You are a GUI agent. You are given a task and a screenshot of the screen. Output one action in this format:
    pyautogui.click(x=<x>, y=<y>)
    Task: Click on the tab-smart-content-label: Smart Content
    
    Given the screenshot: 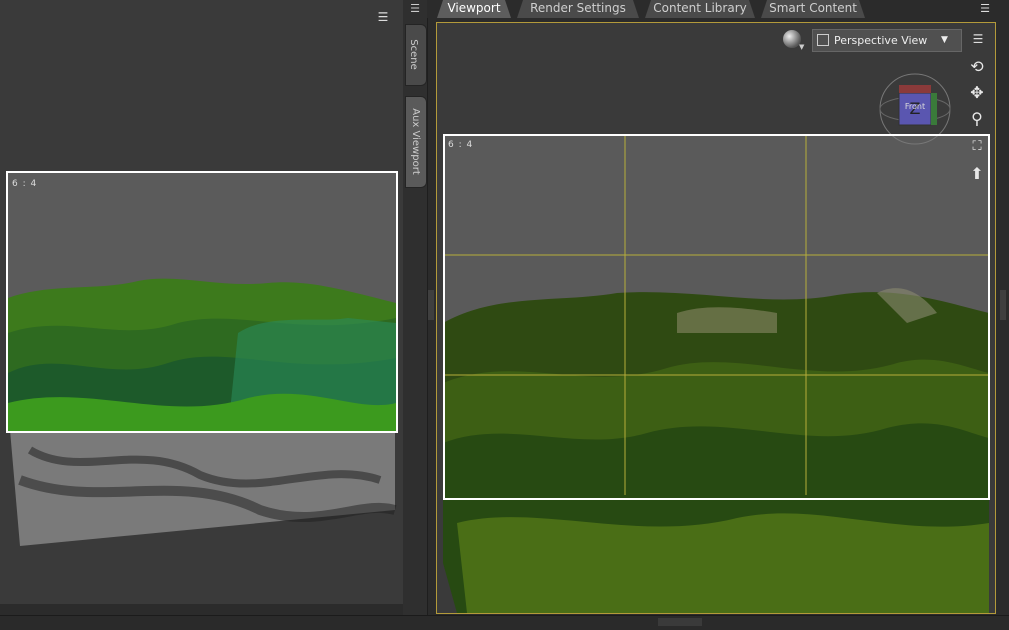 What is the action you would take?
    pyautogui.click(x=813, y=8)
    